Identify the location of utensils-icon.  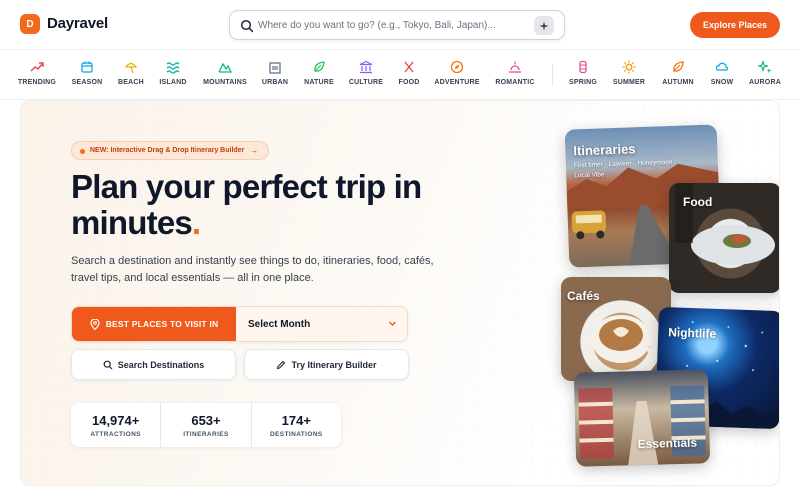
(409, 67).